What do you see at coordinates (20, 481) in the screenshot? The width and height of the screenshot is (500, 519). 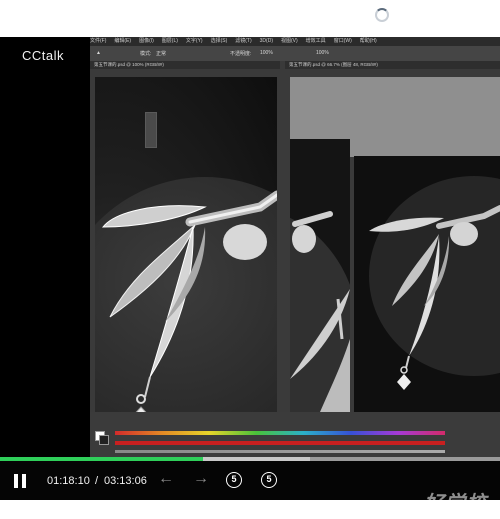 I see `pause-button` at bounding box center [20, 481].